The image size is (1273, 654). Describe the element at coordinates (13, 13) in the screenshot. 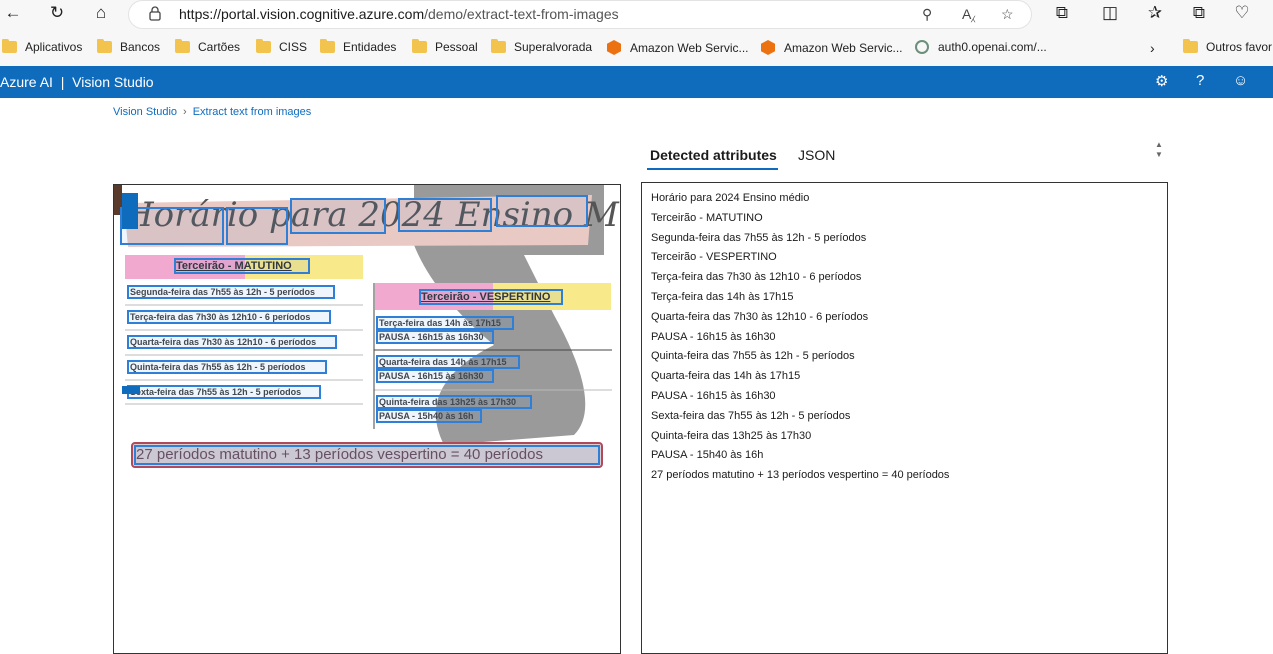

I see `back-icon: ←` at that location.